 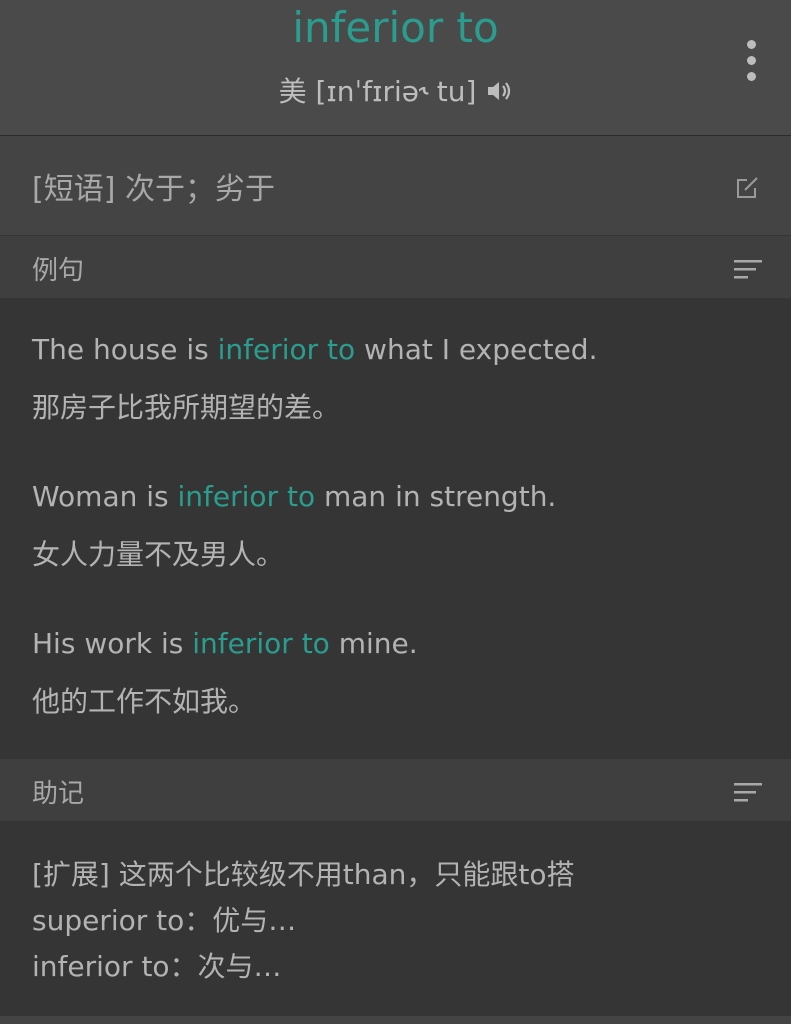 What do you see at coordinates (58, 794) in the screenshot?
I see `memo-title: 助记` at bounding box center [58, 794].